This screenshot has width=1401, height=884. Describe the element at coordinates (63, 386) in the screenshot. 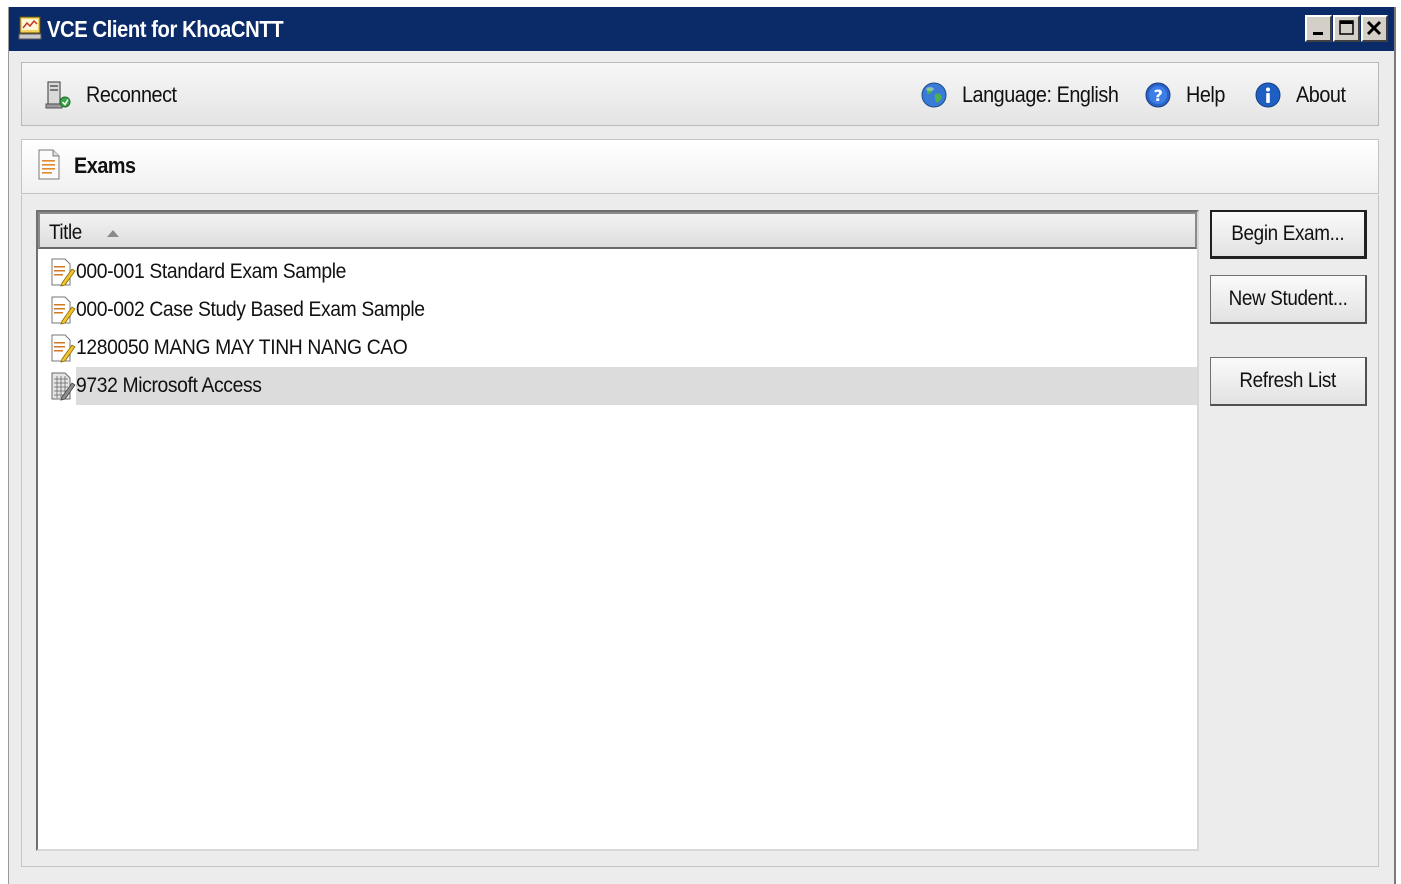

I see `exam-grid-icon` at that location.